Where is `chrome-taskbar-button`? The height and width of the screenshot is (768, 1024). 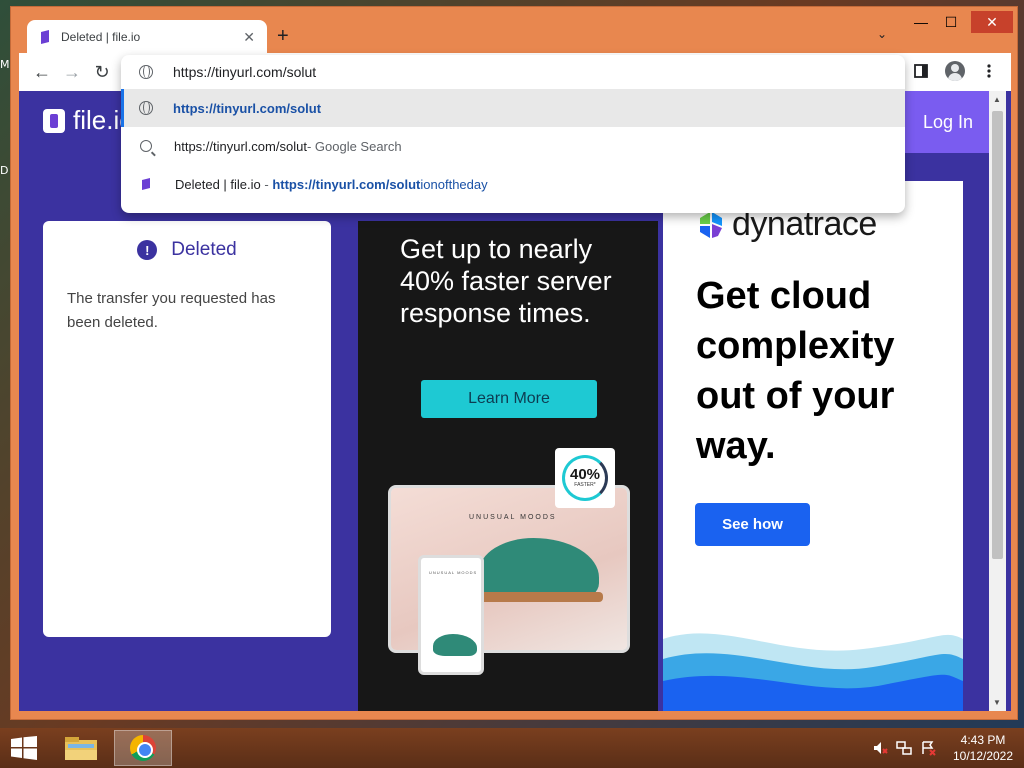 chrome-taskbar-button is located at coordinates (143, 748).